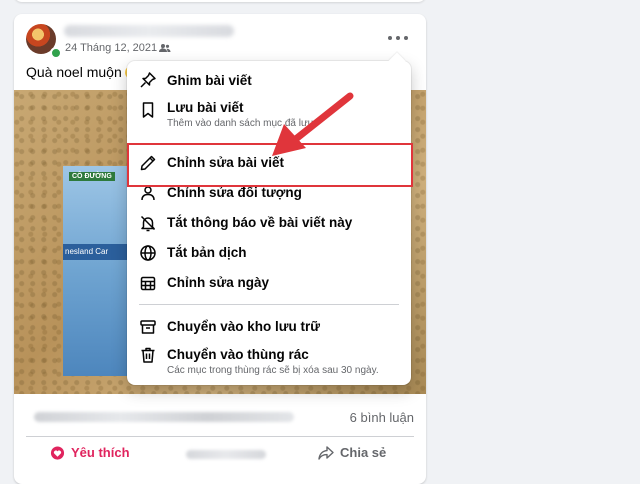 The image size is (640, 484). What do you see at coordinates (244, 326) in the screenshot?
I see `menu-label: Chuyển vào kho lưu trữ` at bounding box center [244, 326].